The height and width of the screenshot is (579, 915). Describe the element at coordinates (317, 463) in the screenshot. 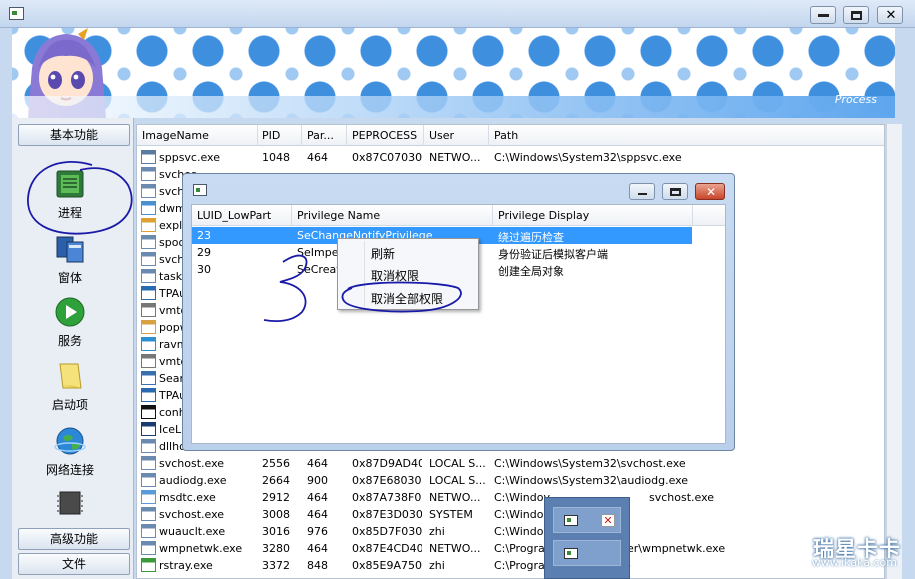

I see `cell-ppid: 464` at that location.